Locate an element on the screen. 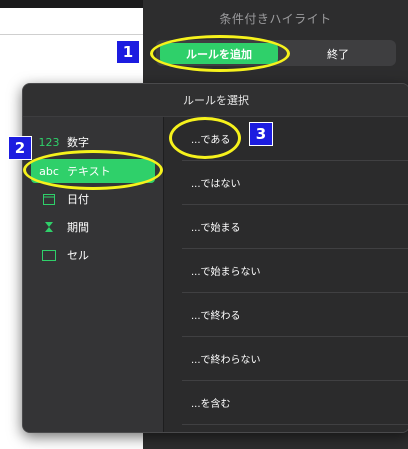 The height and width of the screenshot is (449, 408). category-date: 日付 is located at coordinates (93, 199).